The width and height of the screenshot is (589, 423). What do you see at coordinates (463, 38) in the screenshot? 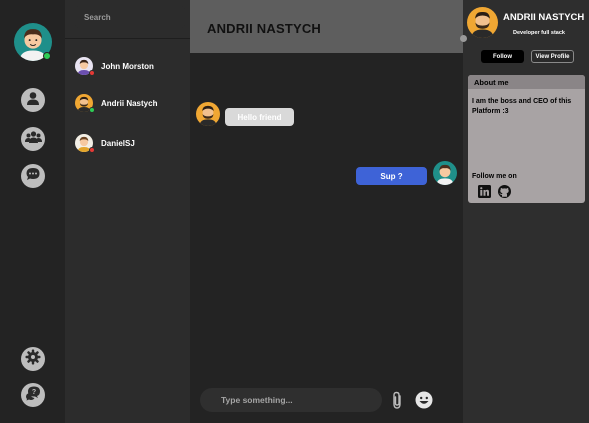
I see `panel-toggle-handle` at bounding box center [463, 38].